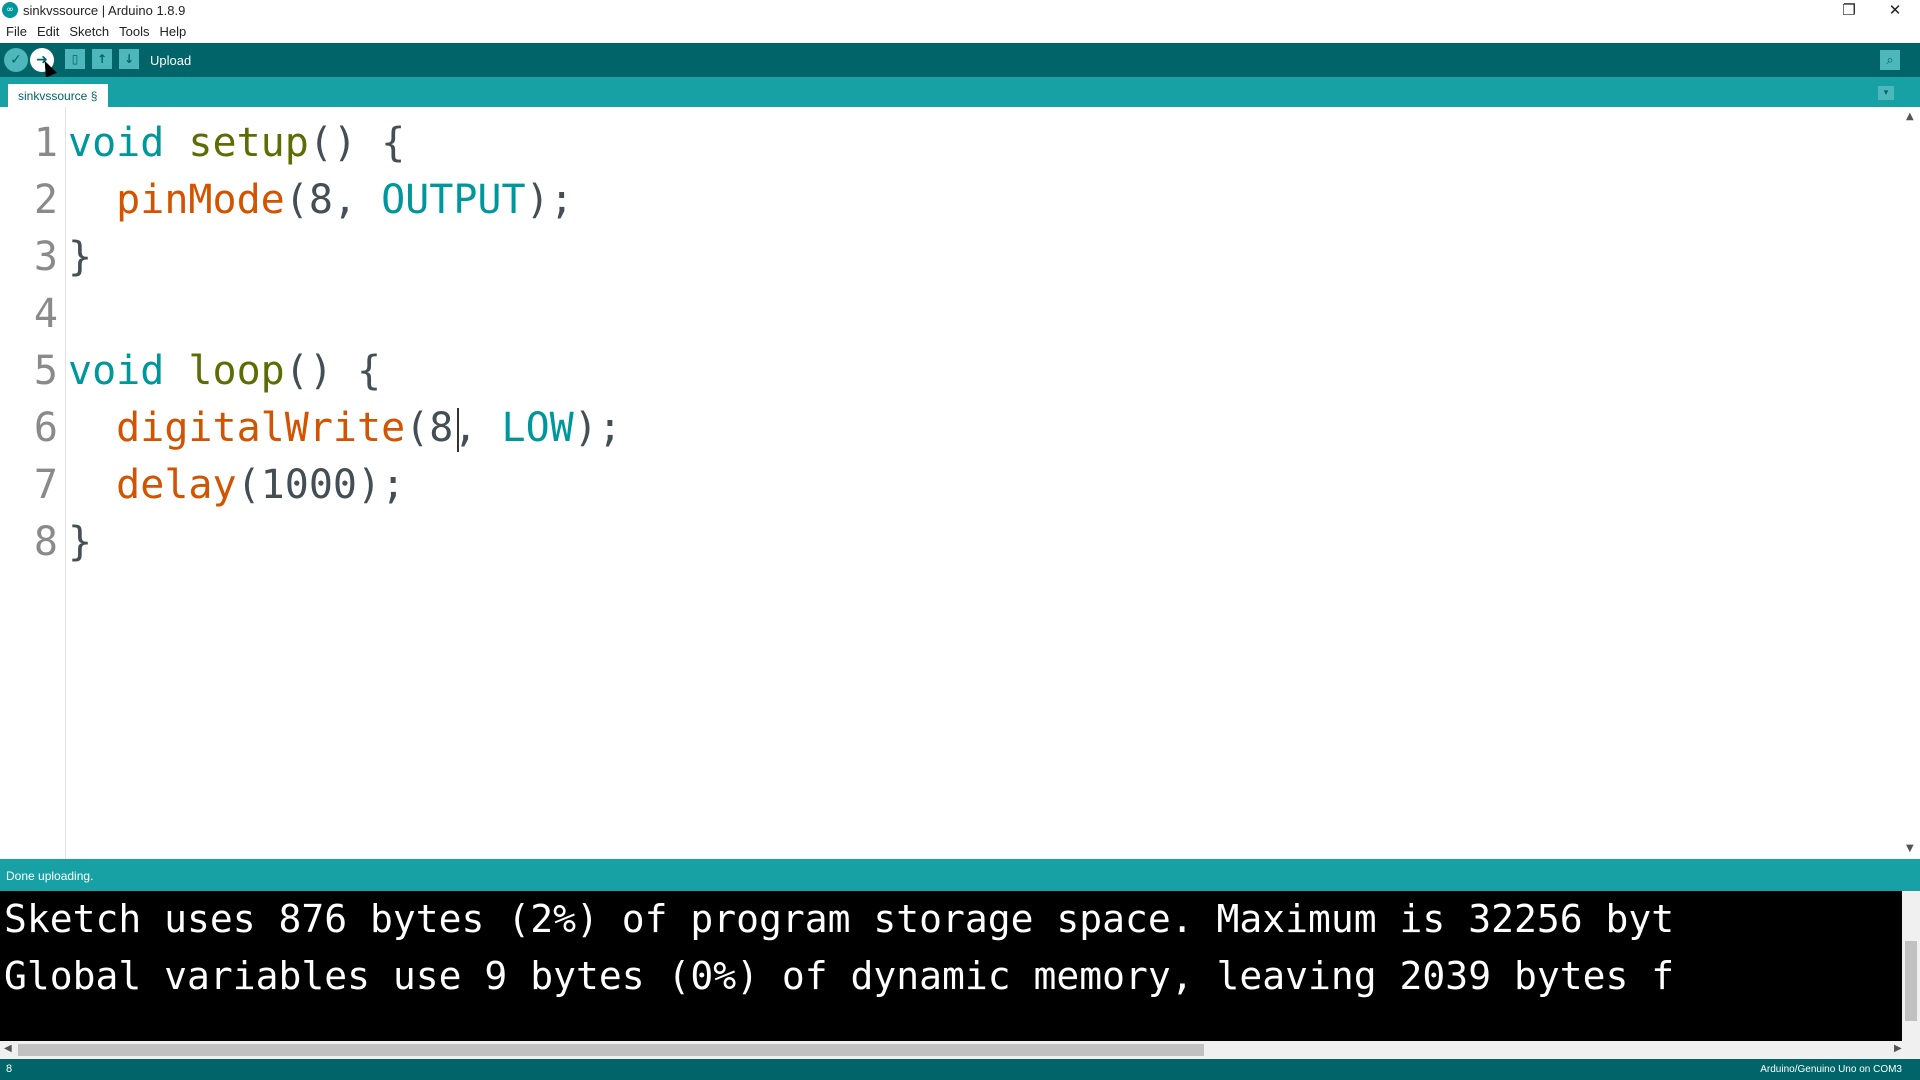 Image resolution: width=1920 pixels, height=1080 pixels. Describe the element at coordinates (1895, 10) in the screenshot. I see `close-window-button: ✕` at that location.